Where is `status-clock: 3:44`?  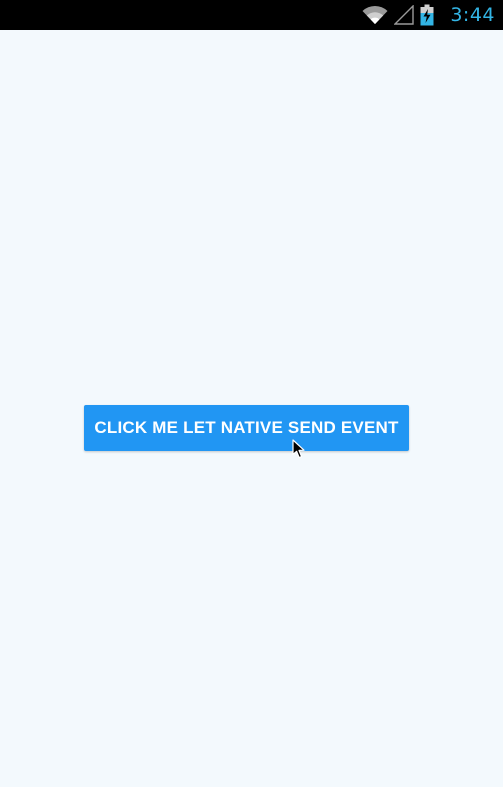 status-clock: 3:44 is located at coordinates (472, 15).